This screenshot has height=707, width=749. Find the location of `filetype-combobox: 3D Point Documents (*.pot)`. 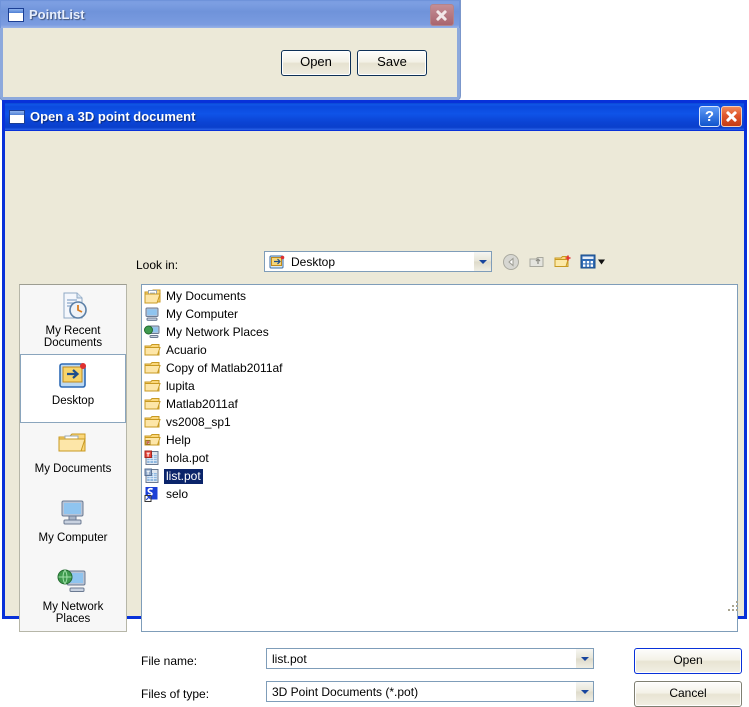

filetype-combobox: 3D Point Documents (*.pot) is located at coordinates (430, 691).